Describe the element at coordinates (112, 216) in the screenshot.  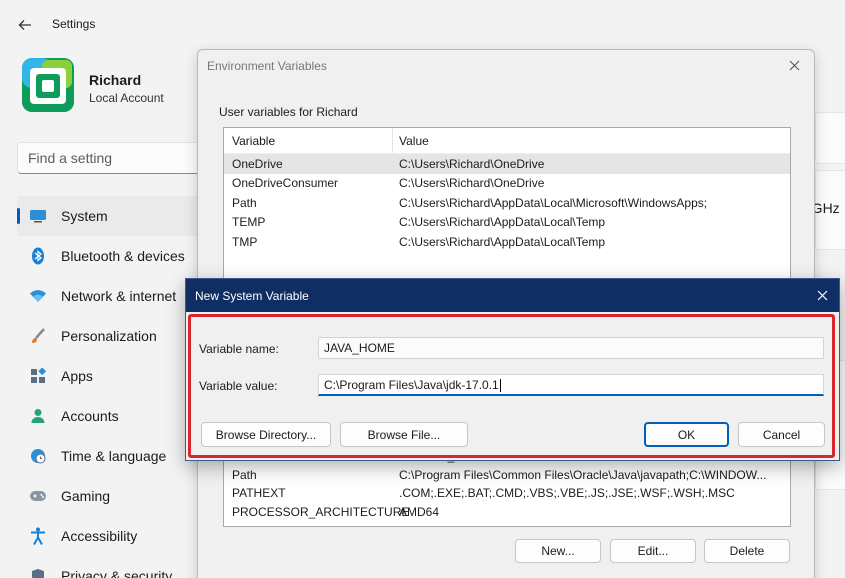
I see `sidebar-item-system: System` at that location.